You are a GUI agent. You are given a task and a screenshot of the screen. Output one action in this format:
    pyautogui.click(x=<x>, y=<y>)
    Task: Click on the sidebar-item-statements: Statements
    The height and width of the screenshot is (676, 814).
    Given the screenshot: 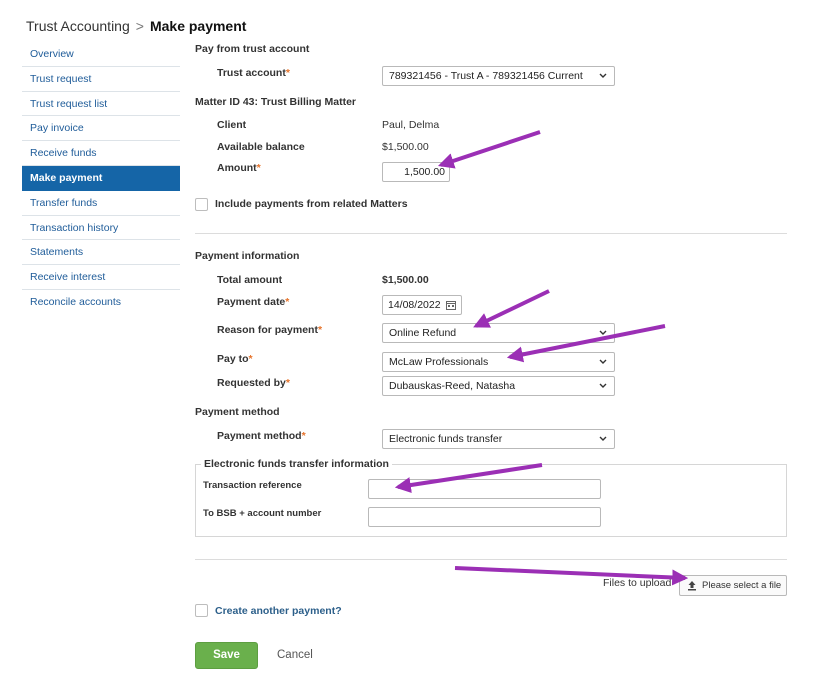 What is the action you would take?
    pyautogui.click(x=101, y=253)
    